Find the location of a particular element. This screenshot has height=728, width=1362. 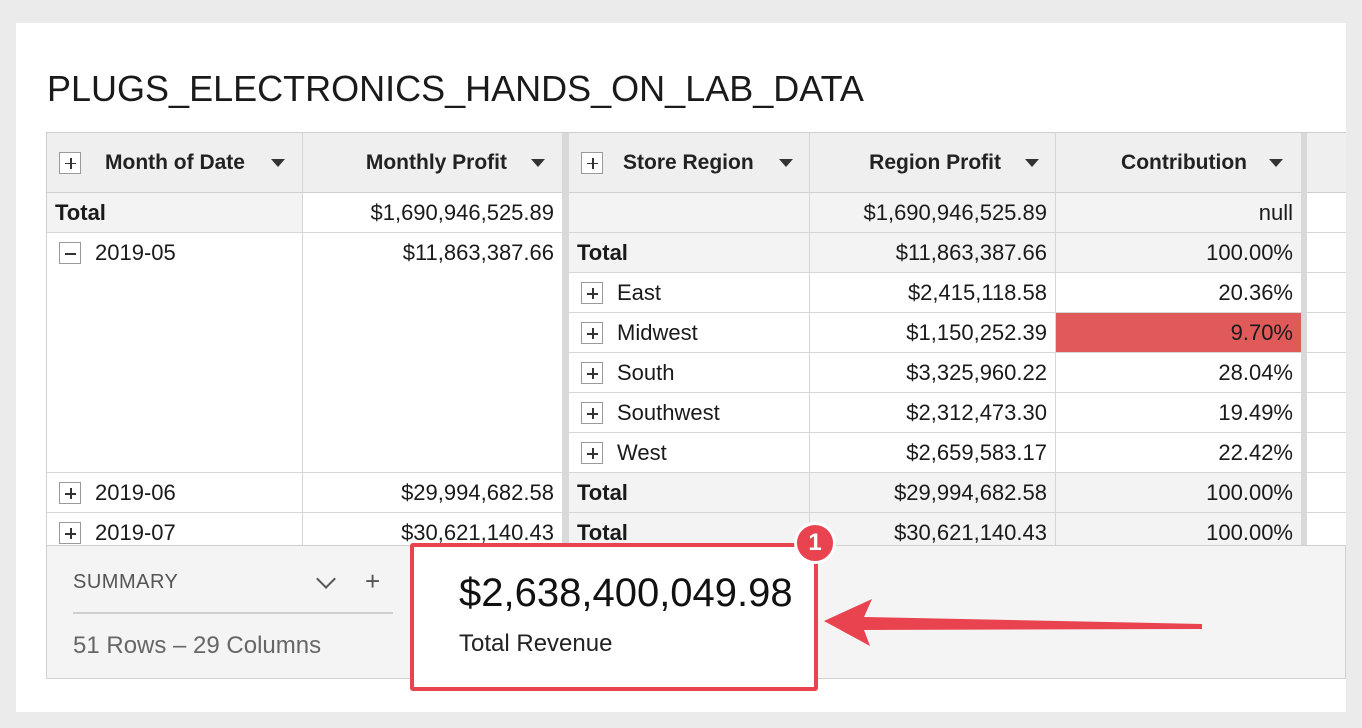

callout-arrow-icon is located at coordinates (1013, 622).